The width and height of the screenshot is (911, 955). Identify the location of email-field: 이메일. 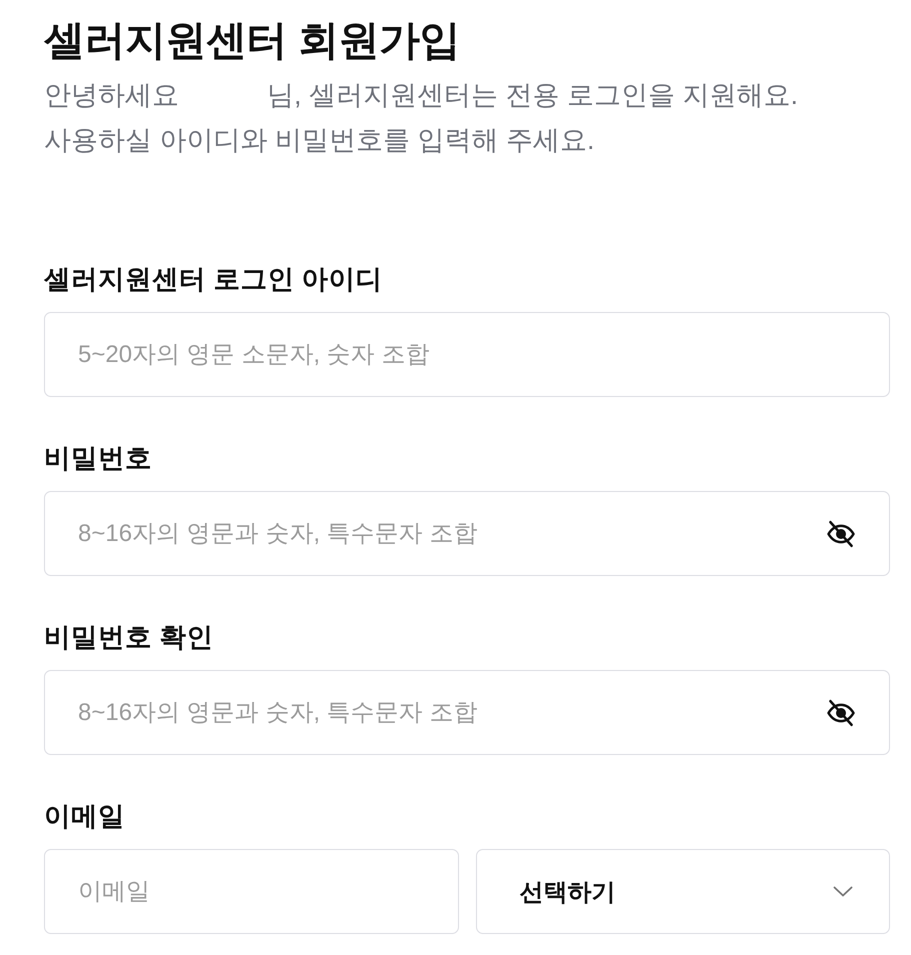
(251, 891).